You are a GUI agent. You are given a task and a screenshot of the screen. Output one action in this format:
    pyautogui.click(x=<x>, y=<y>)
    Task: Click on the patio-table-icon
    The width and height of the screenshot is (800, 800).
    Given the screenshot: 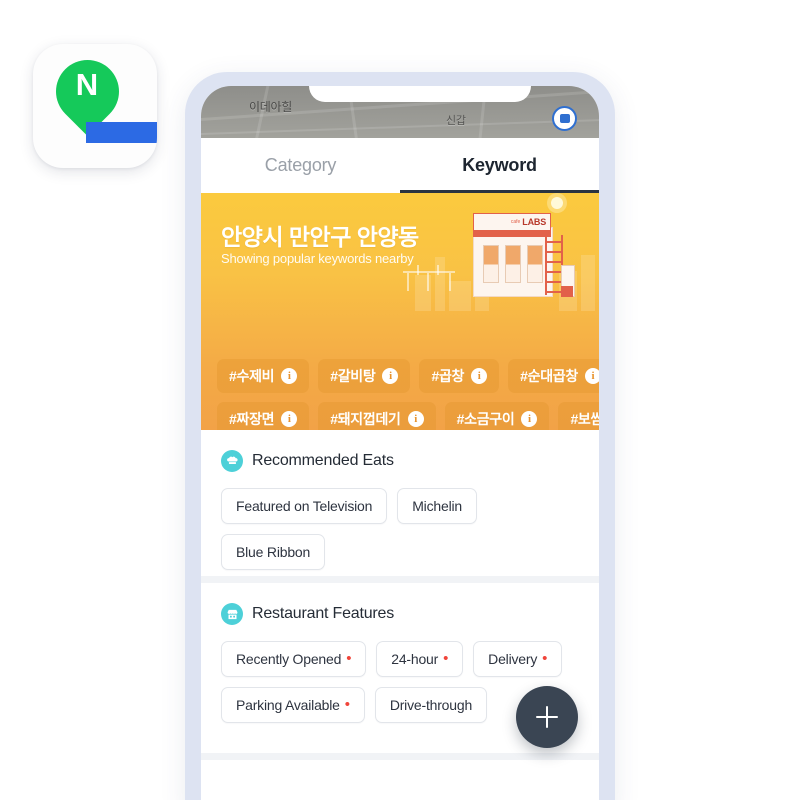 What is the action you would take?
    pyautogui.click(x=434, y=279)
    